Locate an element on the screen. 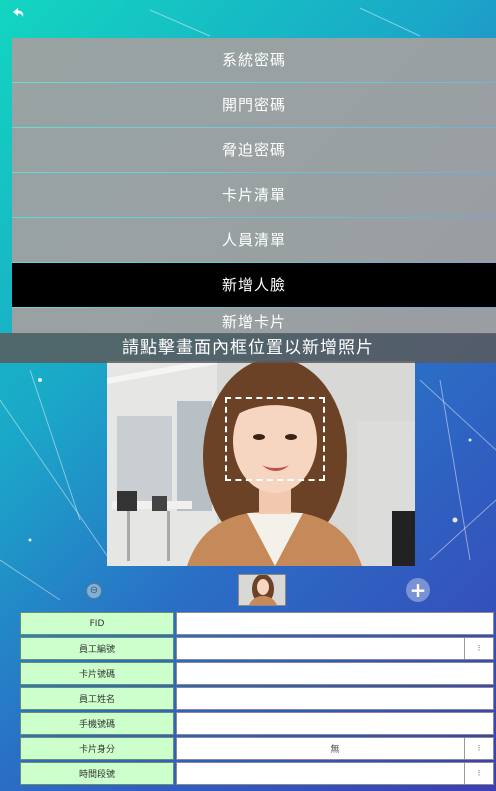 The width and height of the screenshot is (496, 791). back-arrow-icon is located at coordinates (18, 12).